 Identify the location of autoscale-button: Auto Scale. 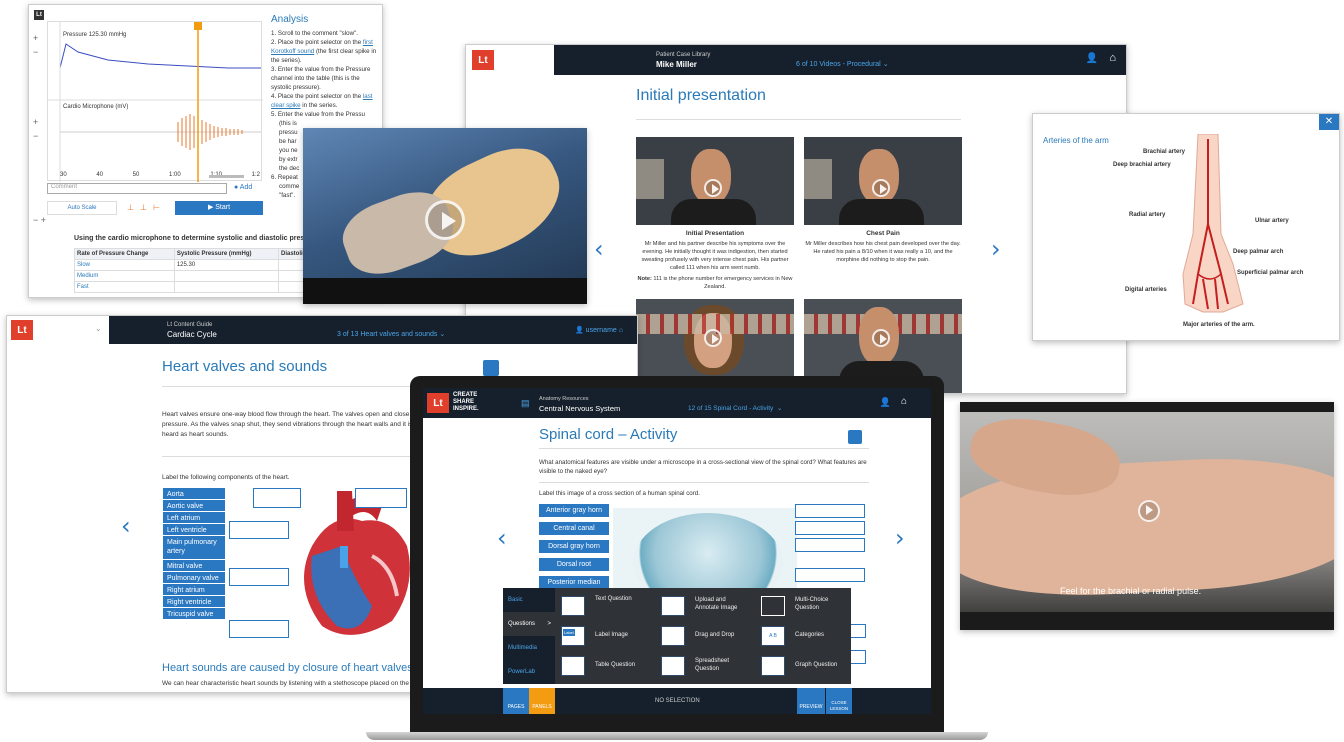
(82, 208).